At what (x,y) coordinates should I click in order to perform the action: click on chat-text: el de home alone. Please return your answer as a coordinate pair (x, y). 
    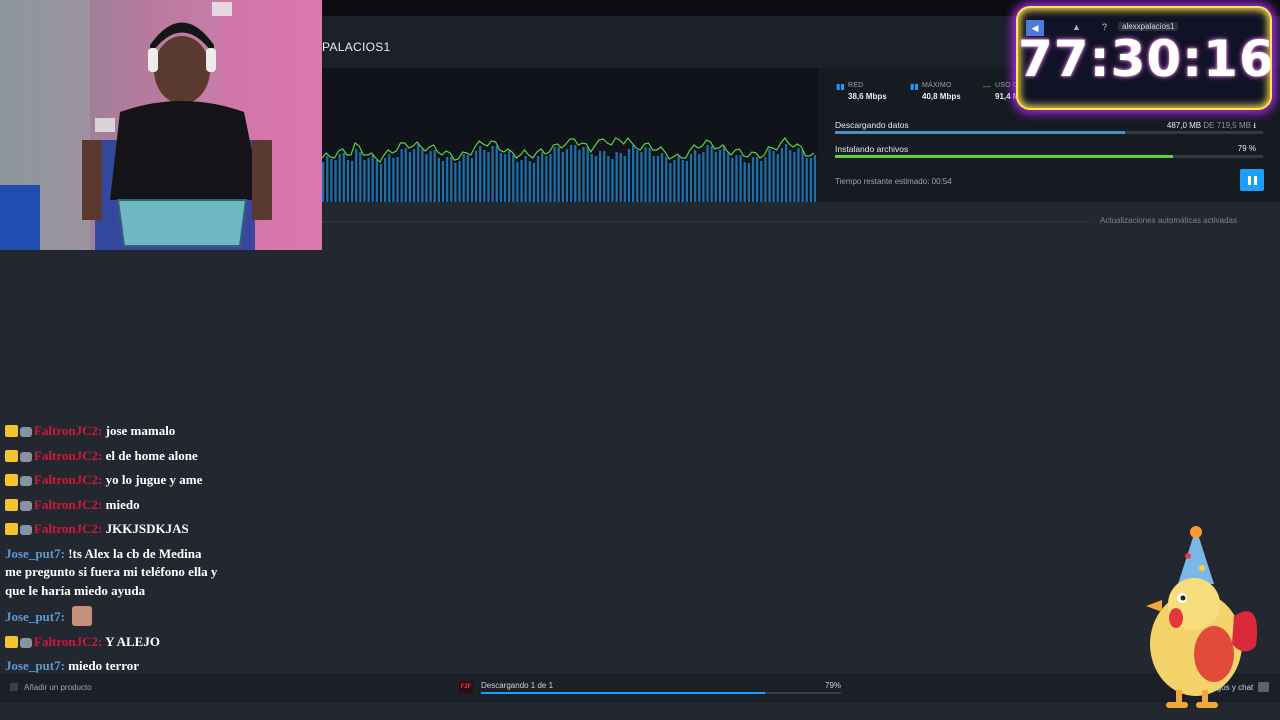
    Looking at the image, I should click on (151, 455).